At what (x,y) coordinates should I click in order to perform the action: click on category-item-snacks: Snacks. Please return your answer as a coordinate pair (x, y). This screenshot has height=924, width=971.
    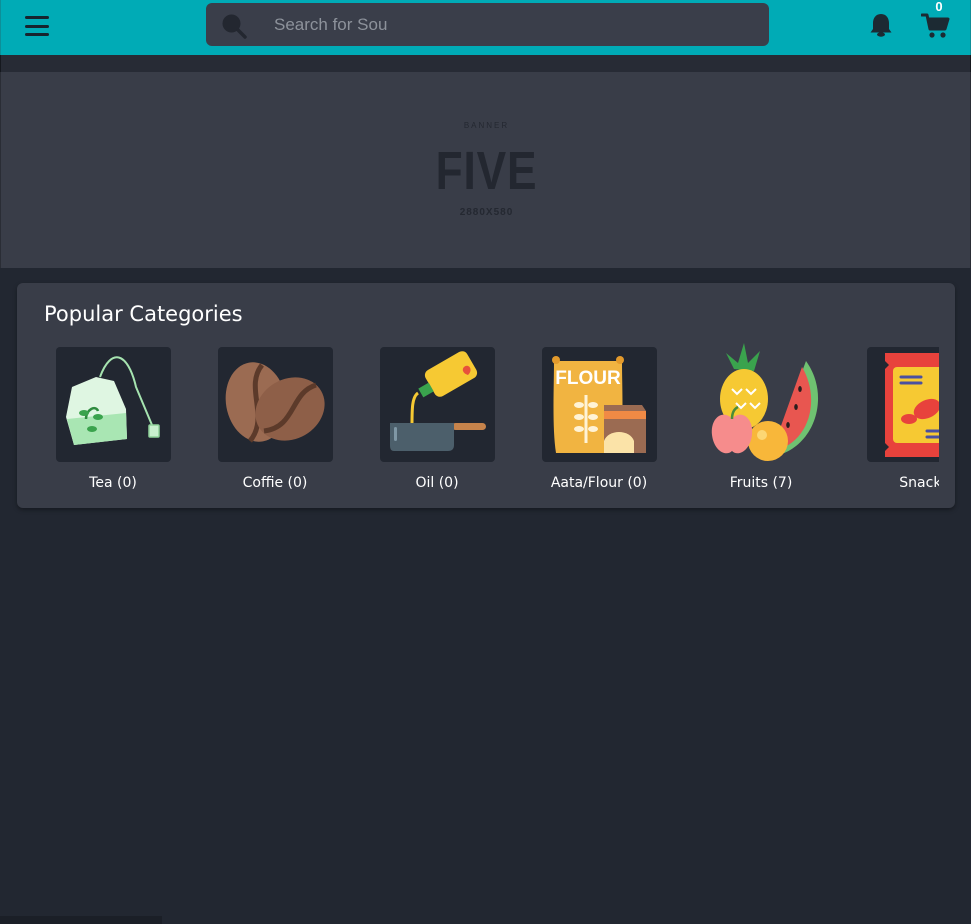
    Looking at the image, I should click on (883, 422).